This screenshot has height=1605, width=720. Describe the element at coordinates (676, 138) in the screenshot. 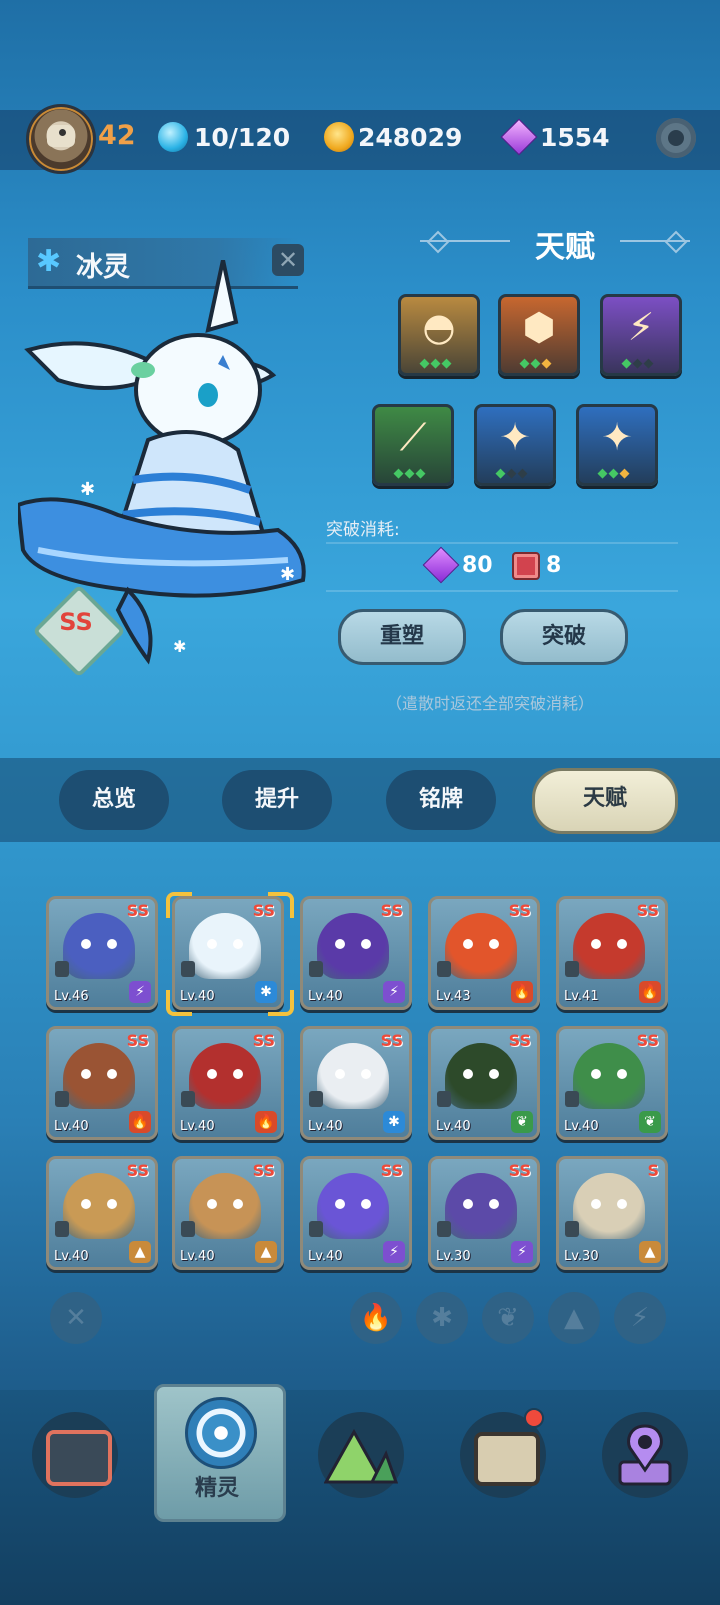

I see `settings-gear-icon` at that location.